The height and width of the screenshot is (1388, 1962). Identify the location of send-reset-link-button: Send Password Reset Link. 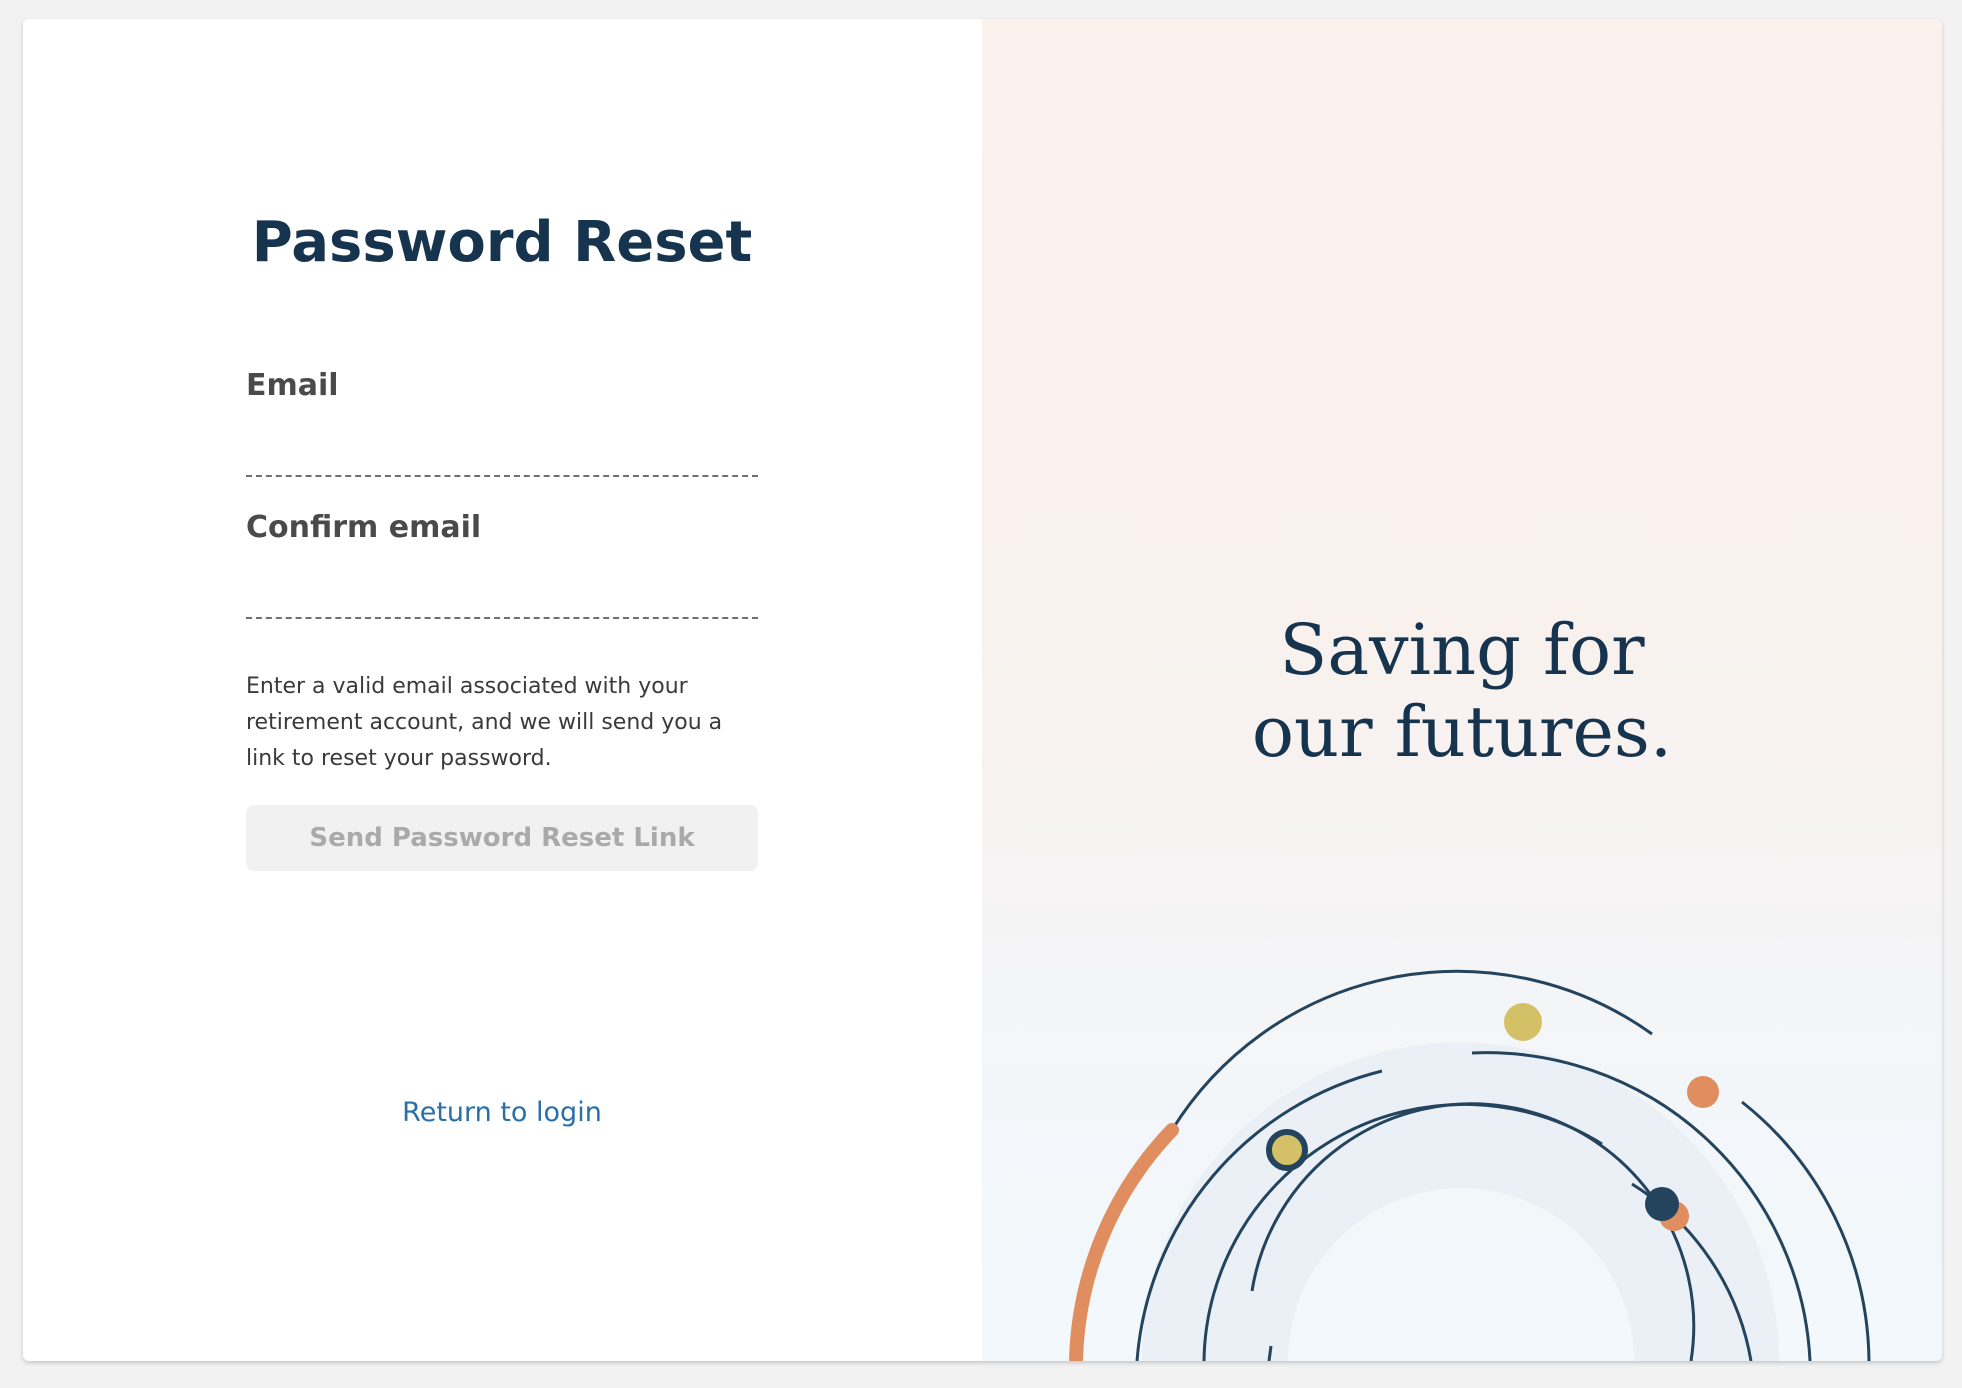
(502, 838).